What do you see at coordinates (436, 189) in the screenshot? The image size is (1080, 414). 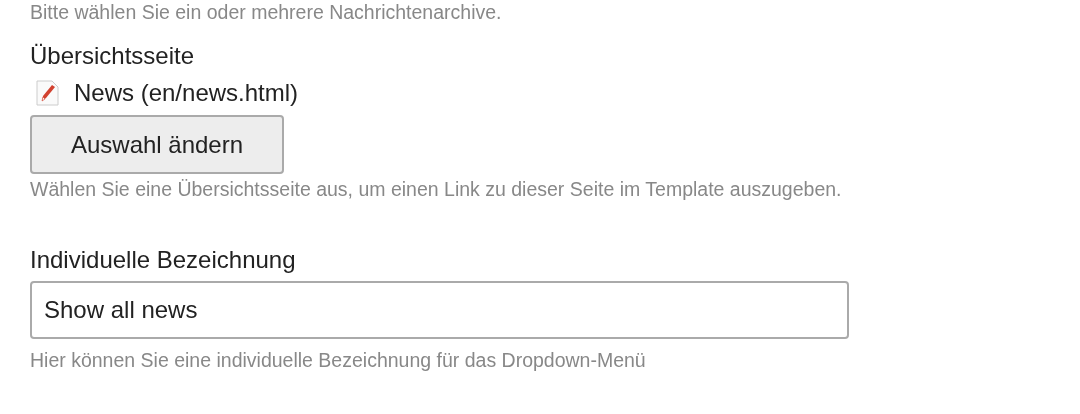 I see `help-text: Wählen Sie eine Übersichtsseite aus, um einen Link zu dieser Seite im Template auszugeben.` at bounding box center [436, 189].